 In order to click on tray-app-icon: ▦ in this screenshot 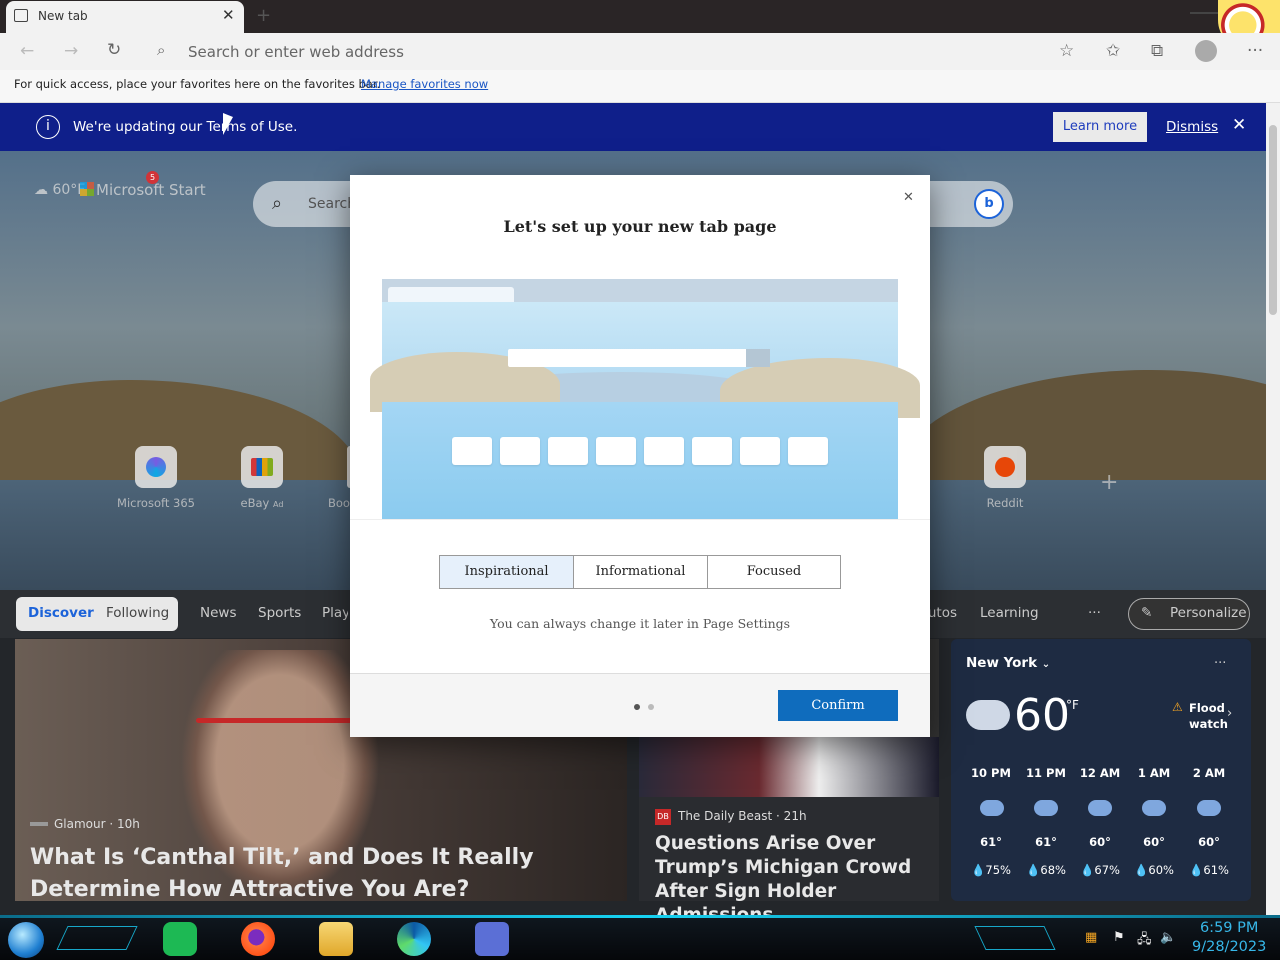, I will do `click(1091, 937)`.